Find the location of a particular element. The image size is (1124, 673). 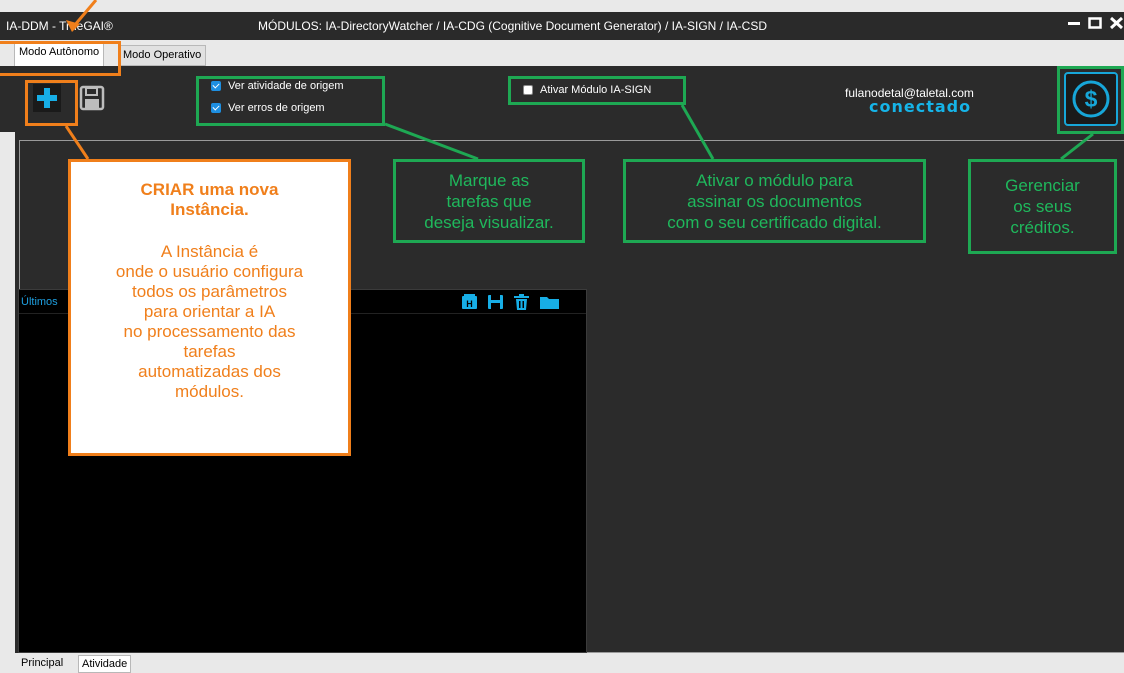

callout-line: Marque as is located at coordinates (489, 180).